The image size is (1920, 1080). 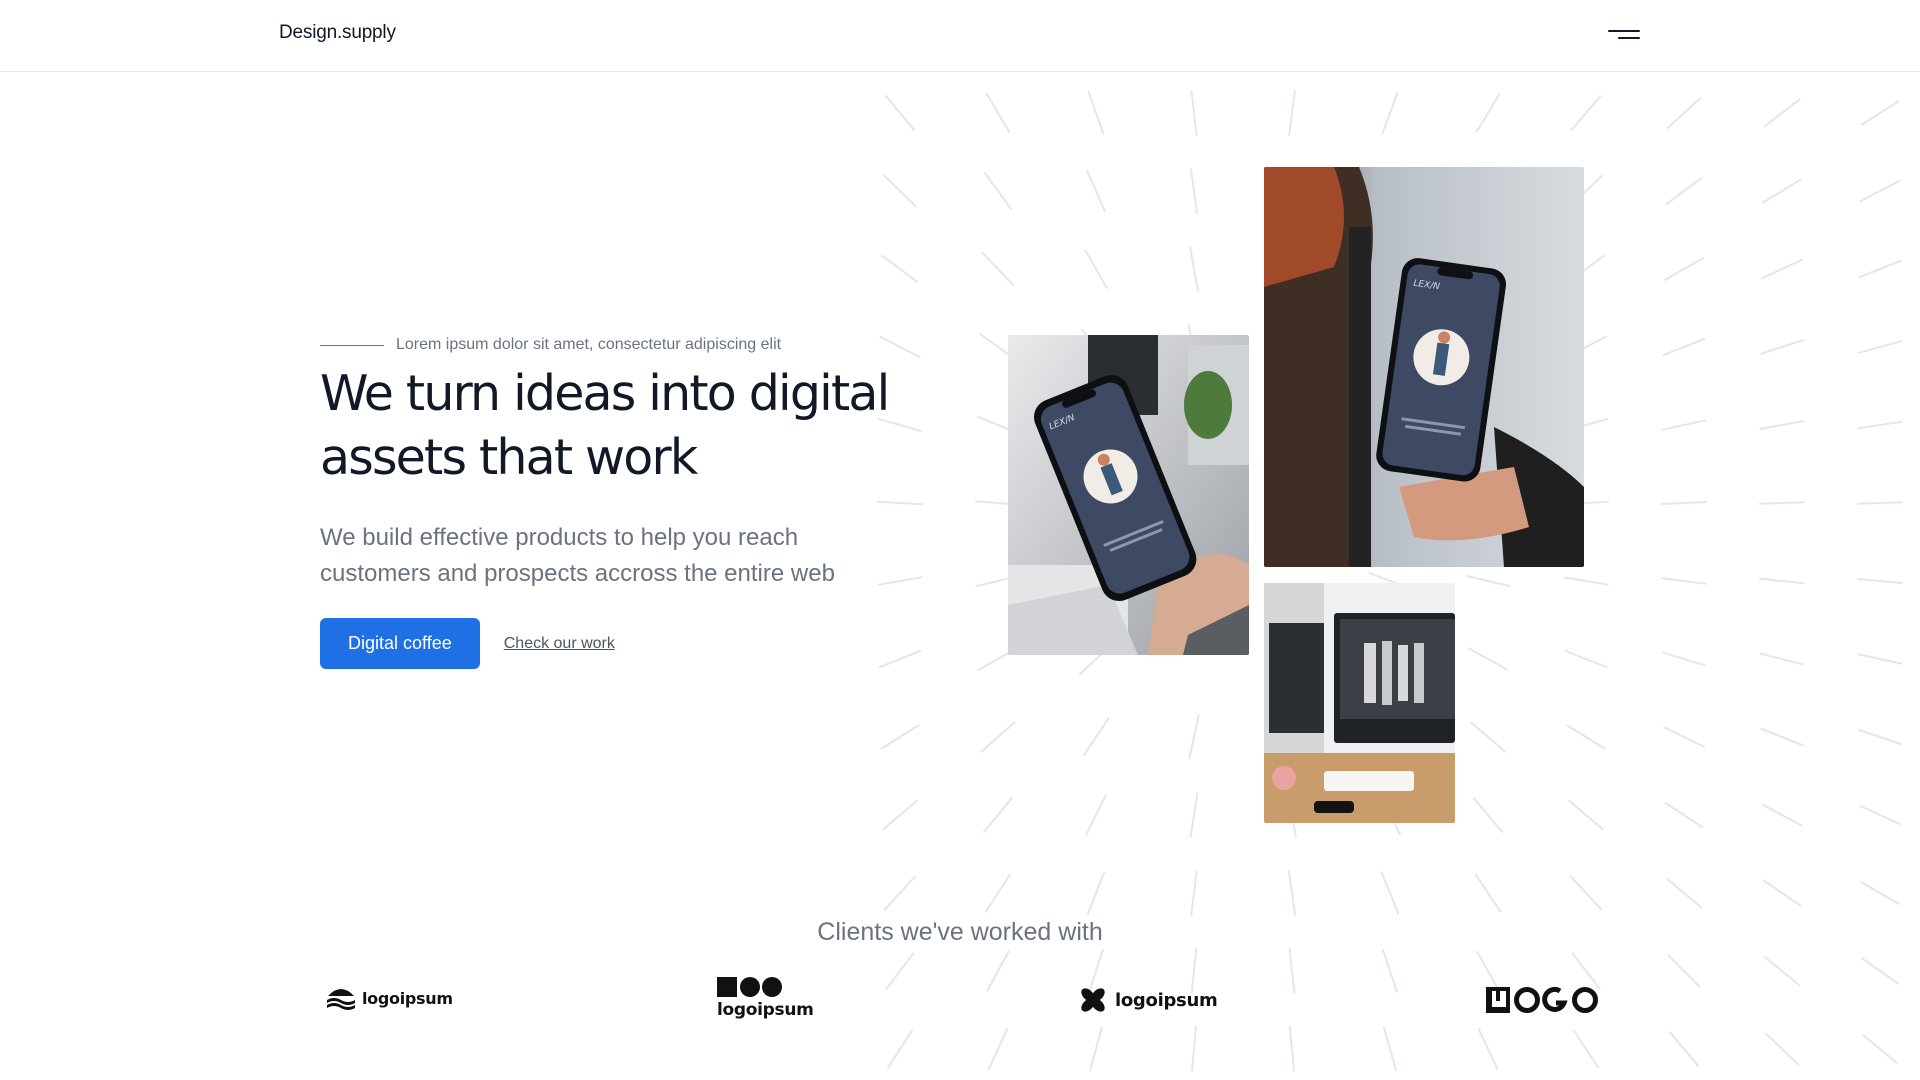 What do you see at coordinates (605, 393) in the screenshot?
I see `headline-line-1: We turn ideas into digital` at bounding box center [605, 393].